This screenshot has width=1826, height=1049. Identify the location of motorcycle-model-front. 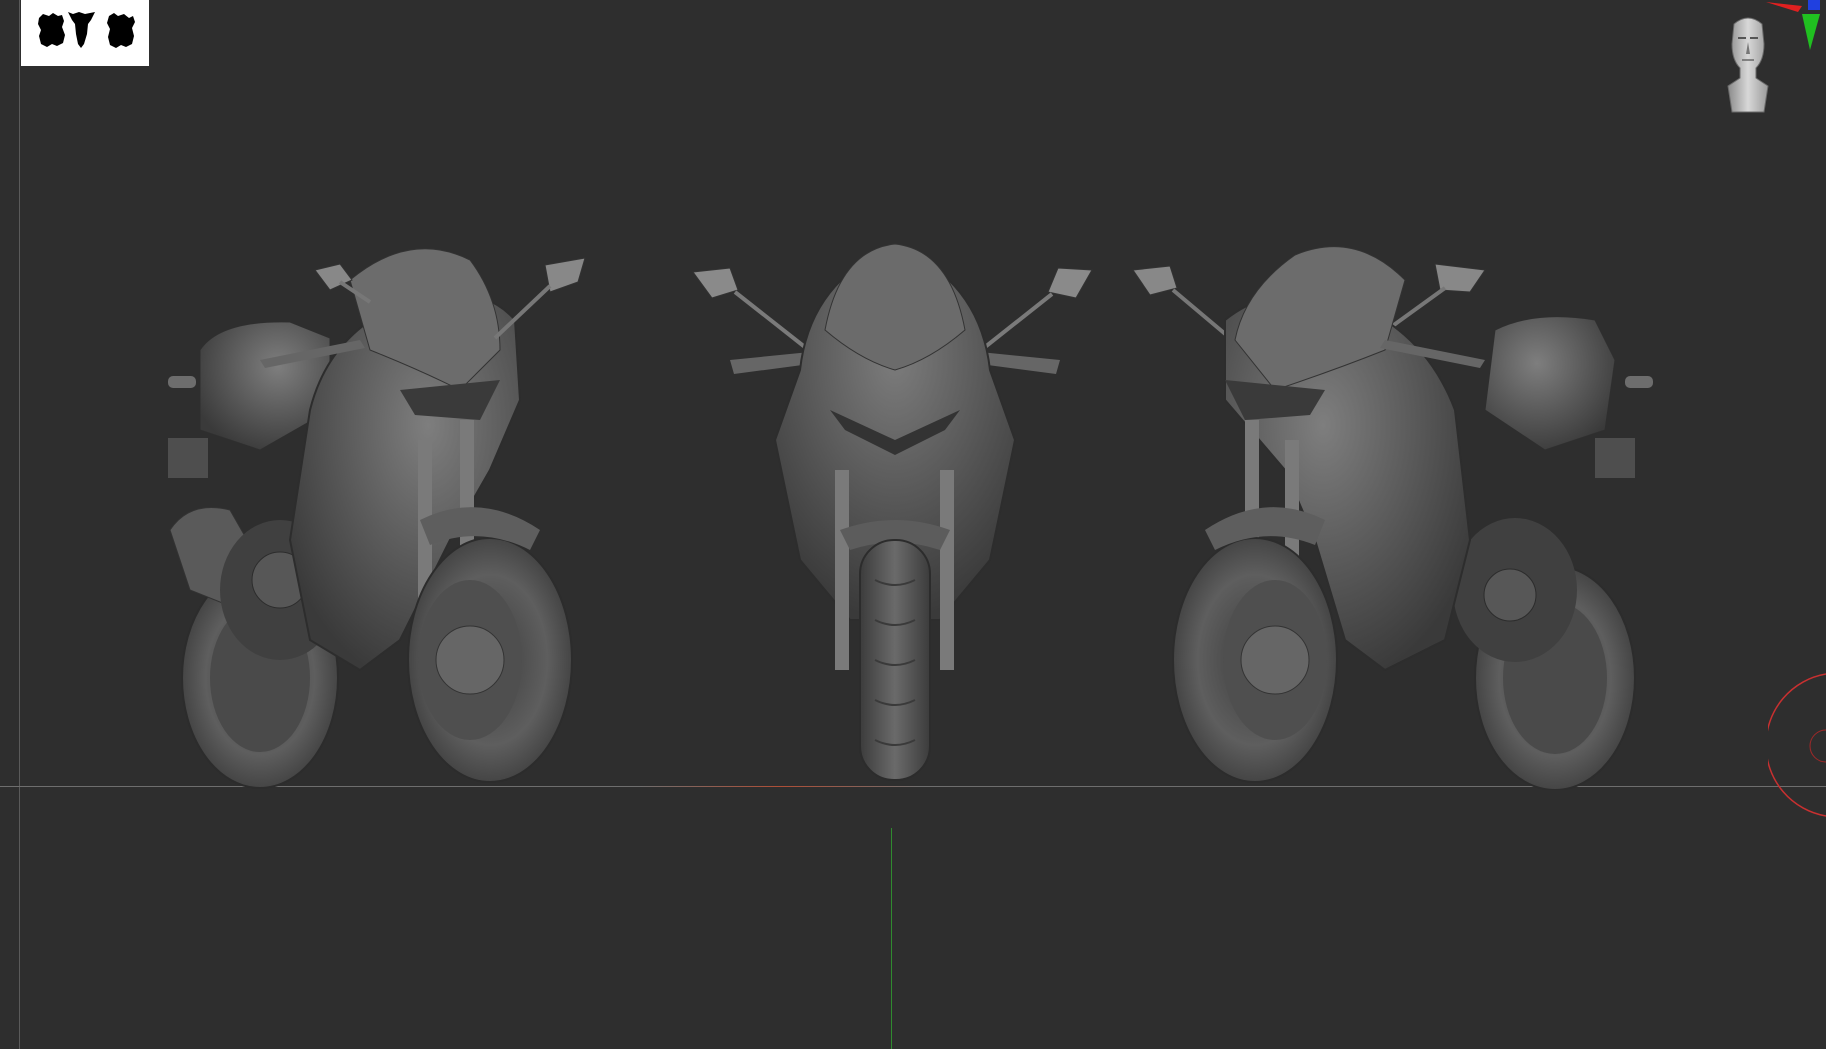
(895, 515).